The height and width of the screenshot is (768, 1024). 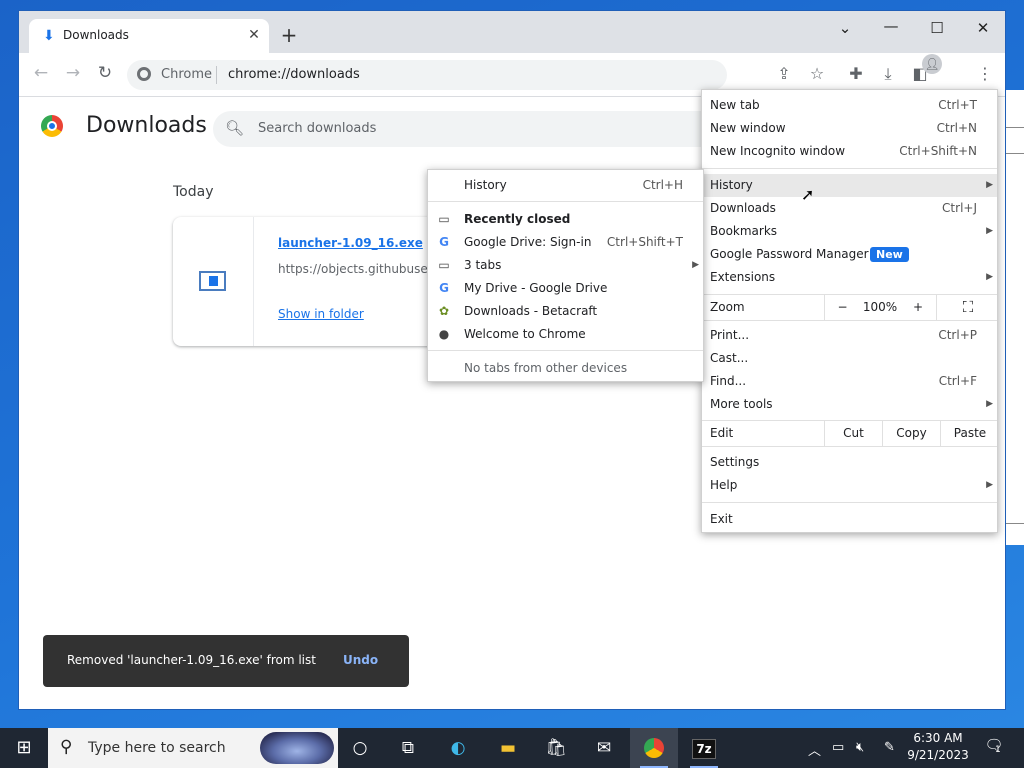 What do you see at coordinates (817, 73) in the screenshot?
I see `bookmark-star-icon: ☆` at bounding box center [817, 73].